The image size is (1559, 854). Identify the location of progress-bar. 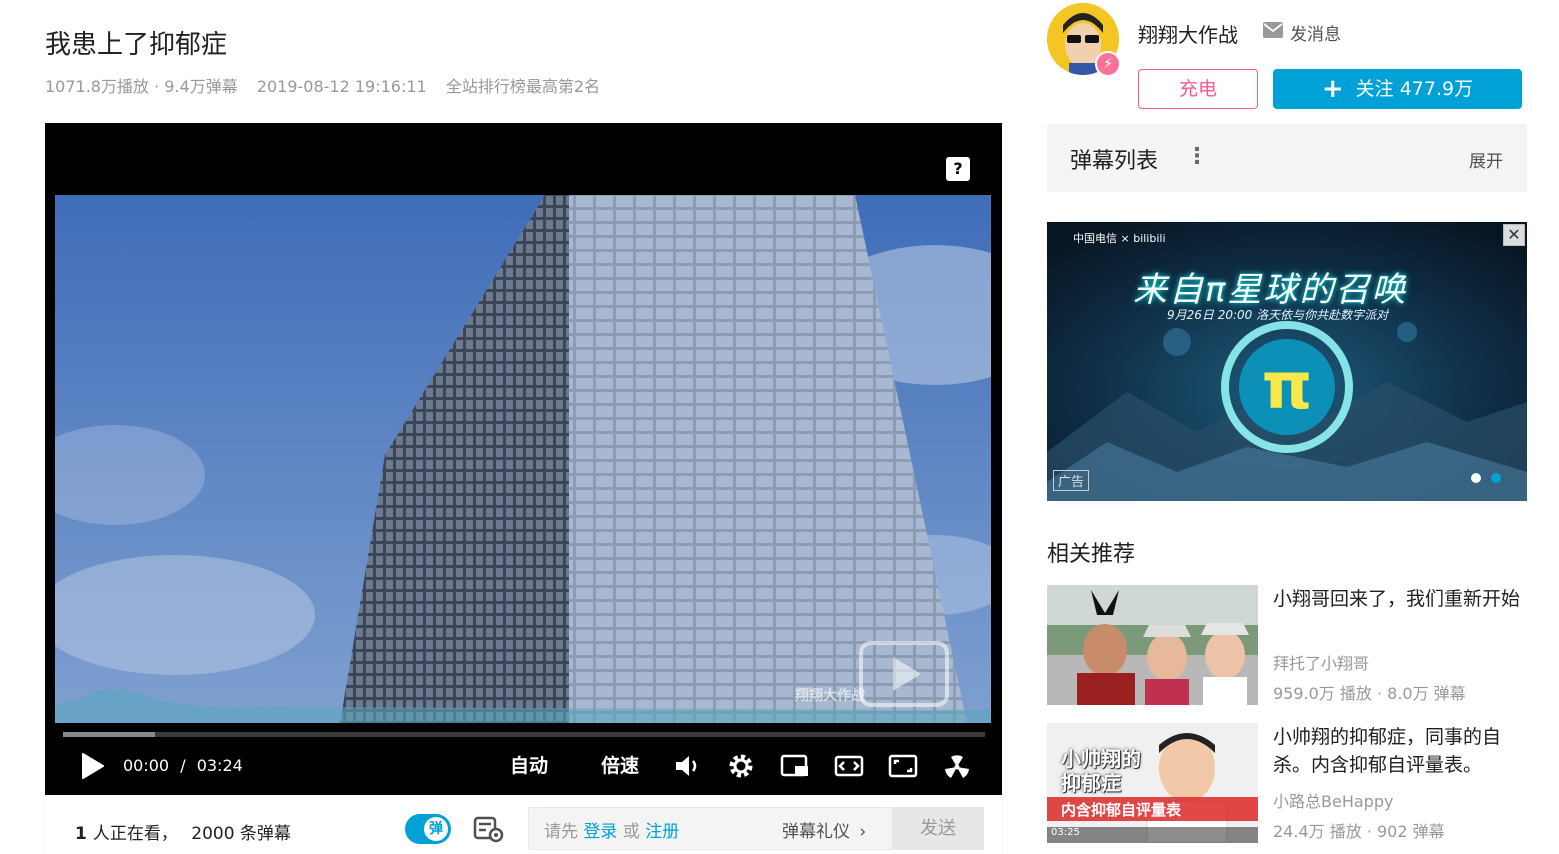
(524, 734).